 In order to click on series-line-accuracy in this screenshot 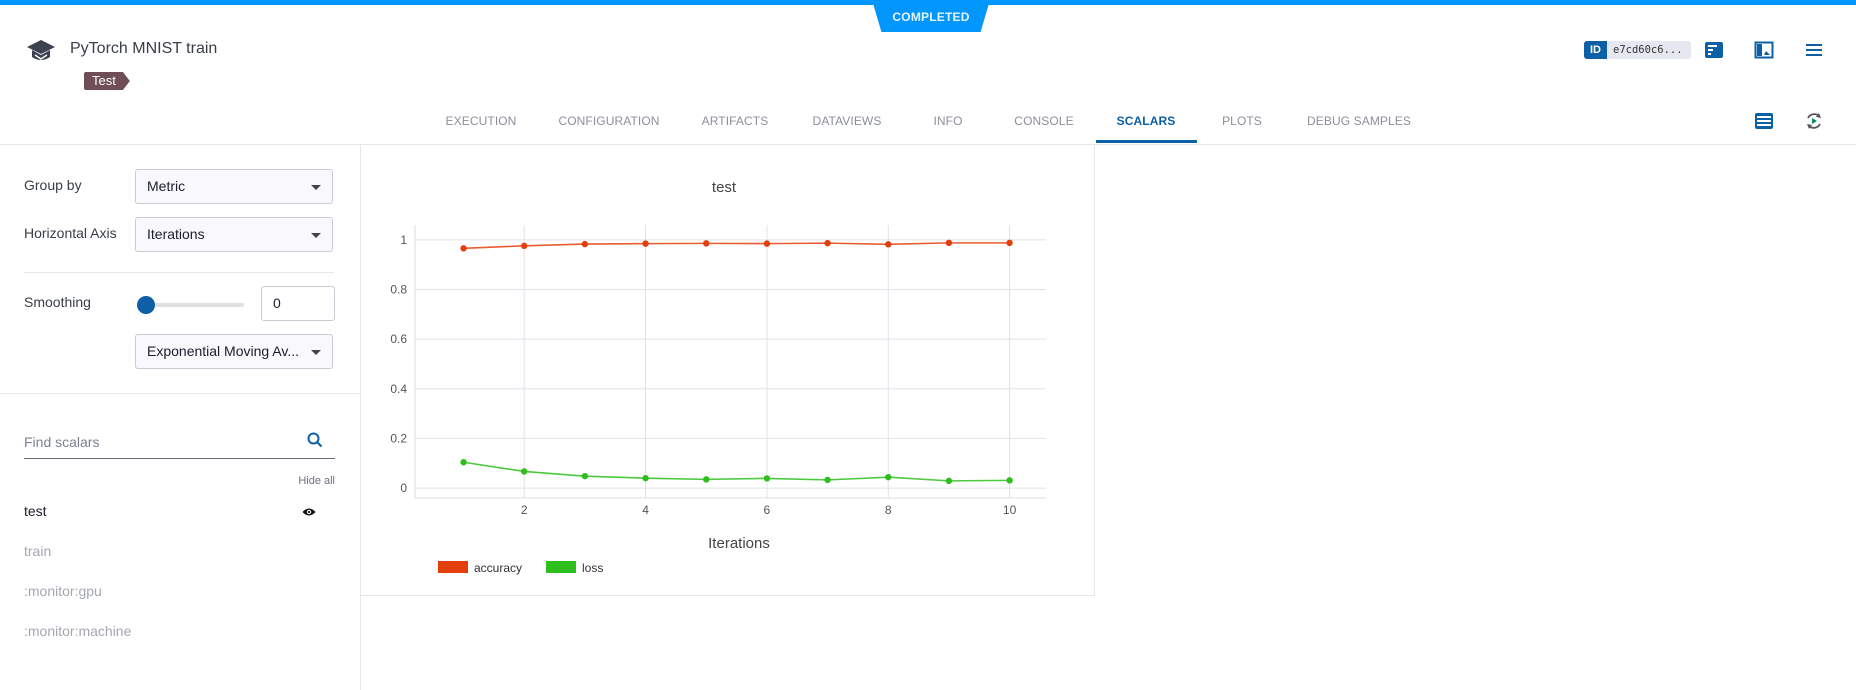, I will do `click(736, 246)`.